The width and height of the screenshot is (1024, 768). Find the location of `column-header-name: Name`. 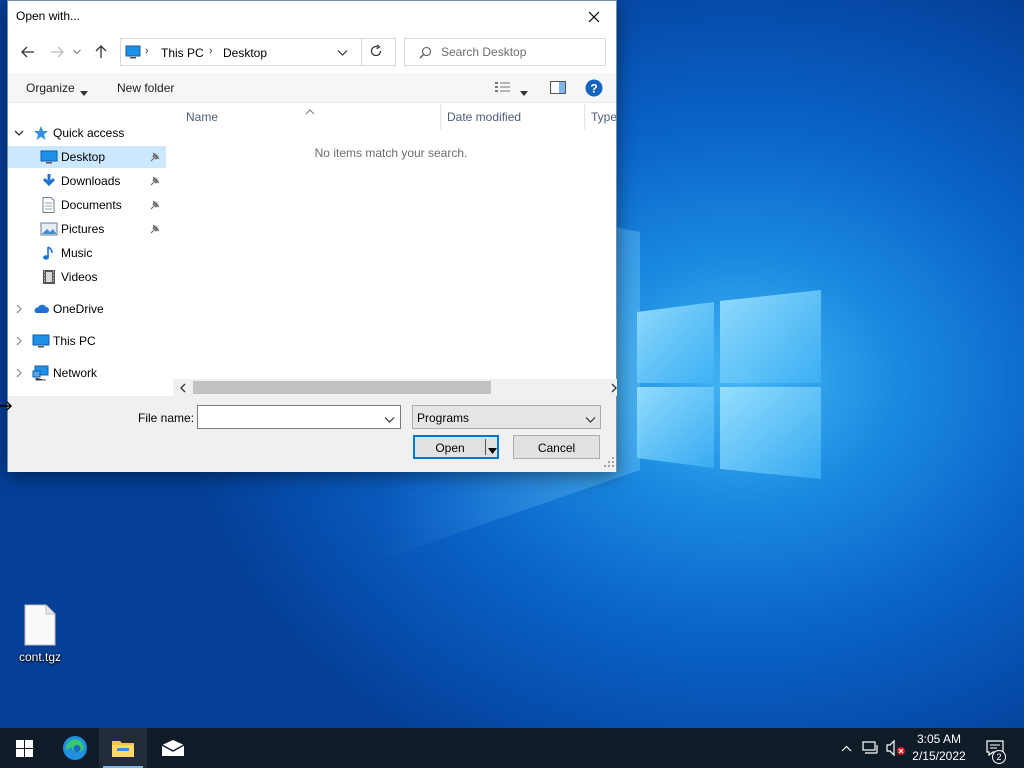

column-header-name: Name is located at coordinates (202, 117).